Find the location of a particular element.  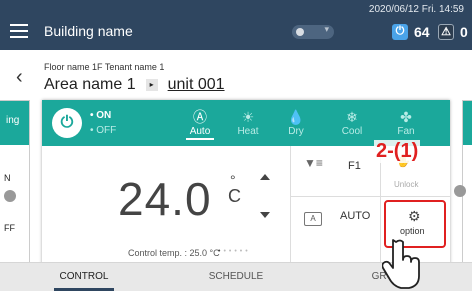

snowflake-icon: ❄ is located at coordinates (352, 117).